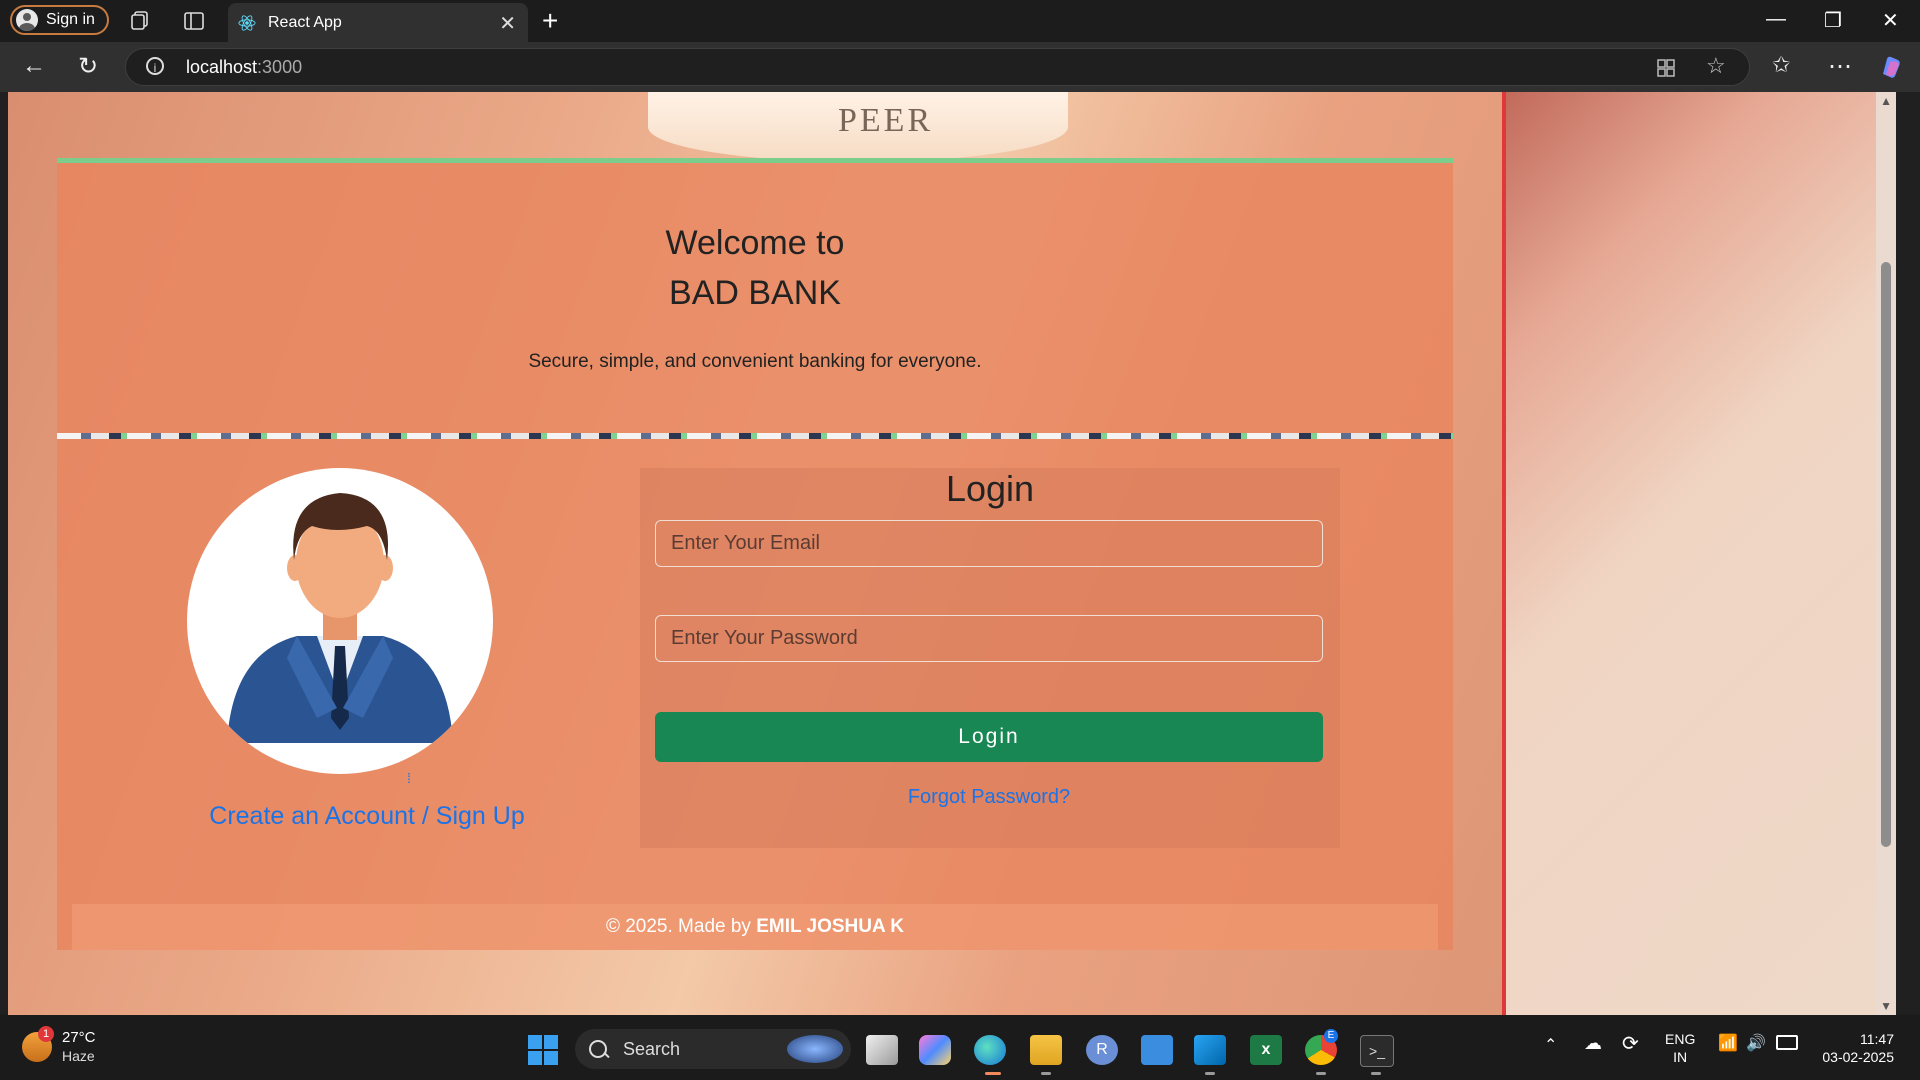  What do you see at coordinates (989, 638) in the screenshot?
I see `password-field` at bounding box center [989, 638].